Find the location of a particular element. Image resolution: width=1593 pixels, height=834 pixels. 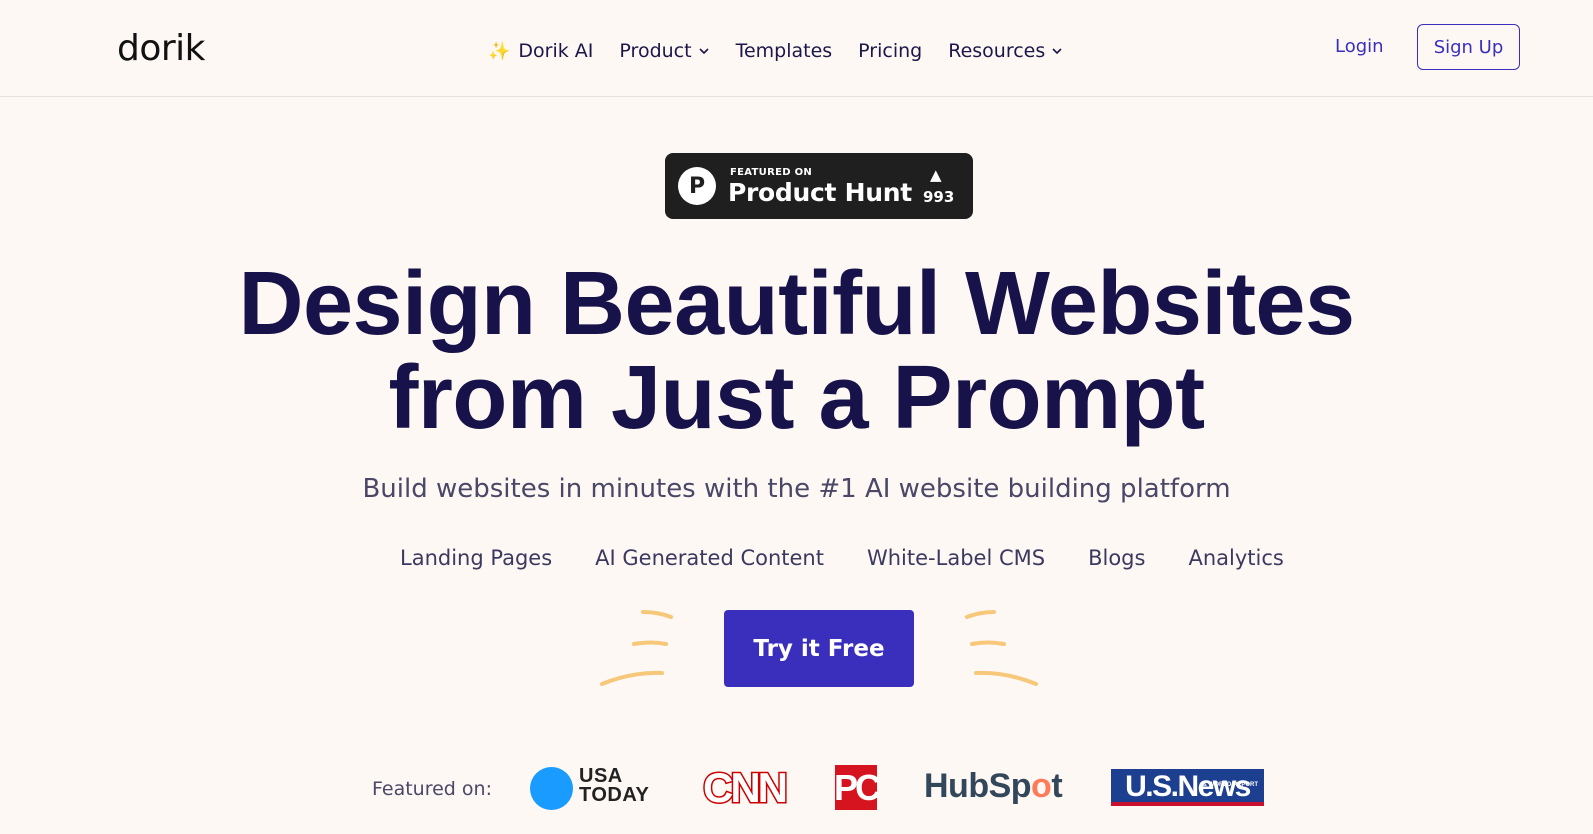

feature-ai-content: AI Generated Content is located at coordinates (709, 558).